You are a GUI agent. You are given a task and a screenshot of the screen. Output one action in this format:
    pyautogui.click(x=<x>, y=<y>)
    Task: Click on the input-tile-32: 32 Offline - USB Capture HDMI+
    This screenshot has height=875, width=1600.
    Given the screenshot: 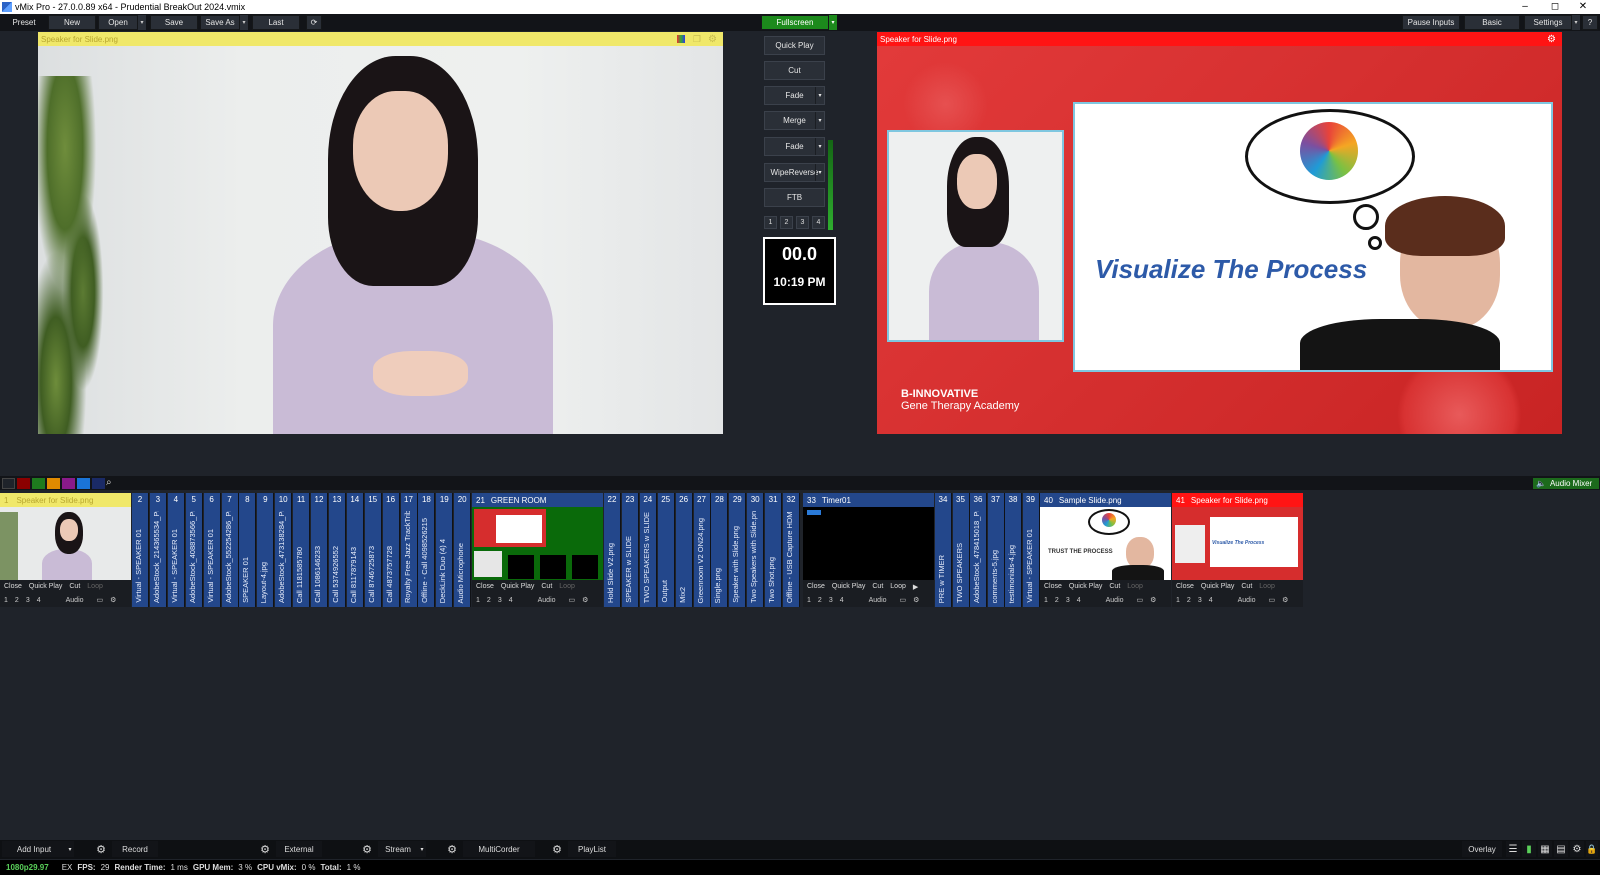 What is the action you would take?
    pyautogui.click(x=791, y=550)
    